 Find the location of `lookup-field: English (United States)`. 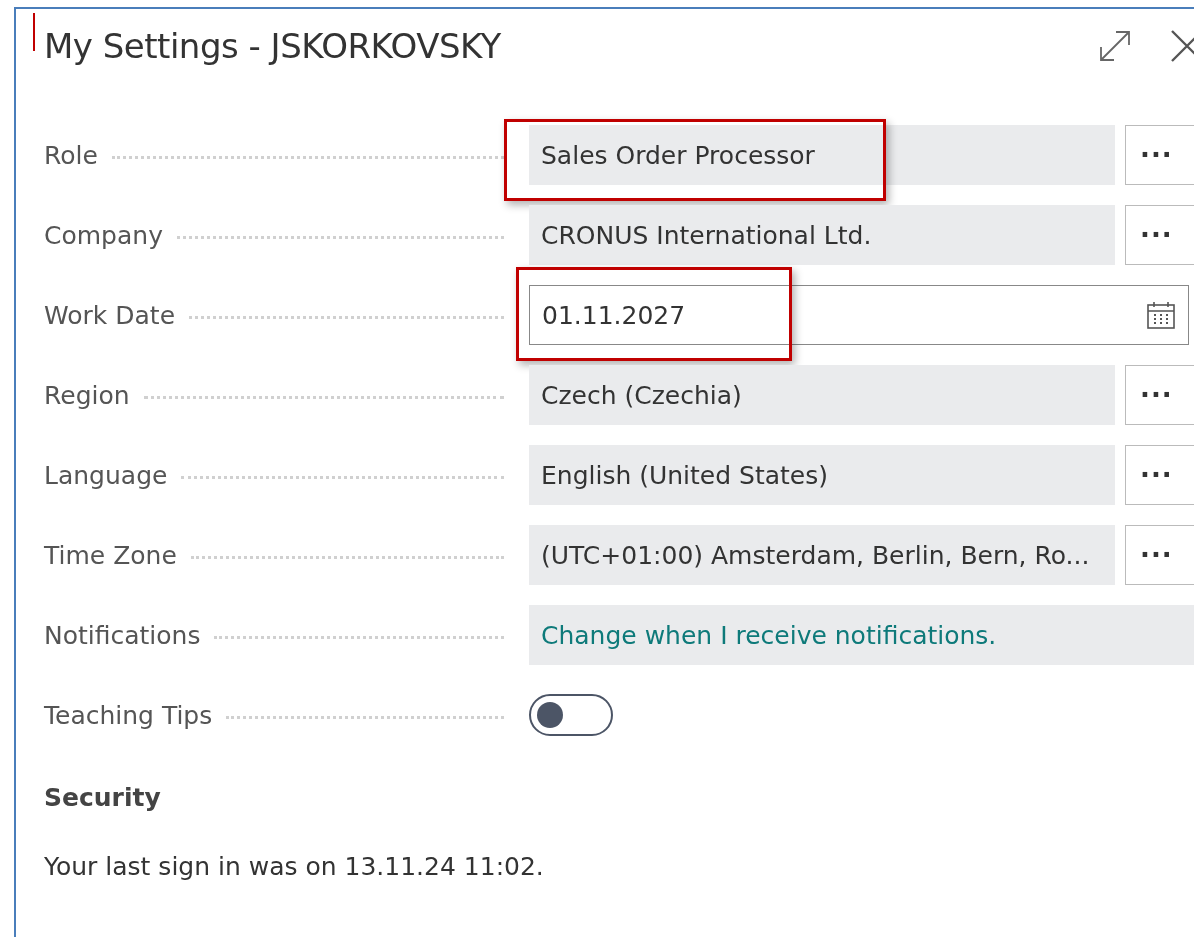

lookup-field: English (United States) is located at coordinates (822, 475).